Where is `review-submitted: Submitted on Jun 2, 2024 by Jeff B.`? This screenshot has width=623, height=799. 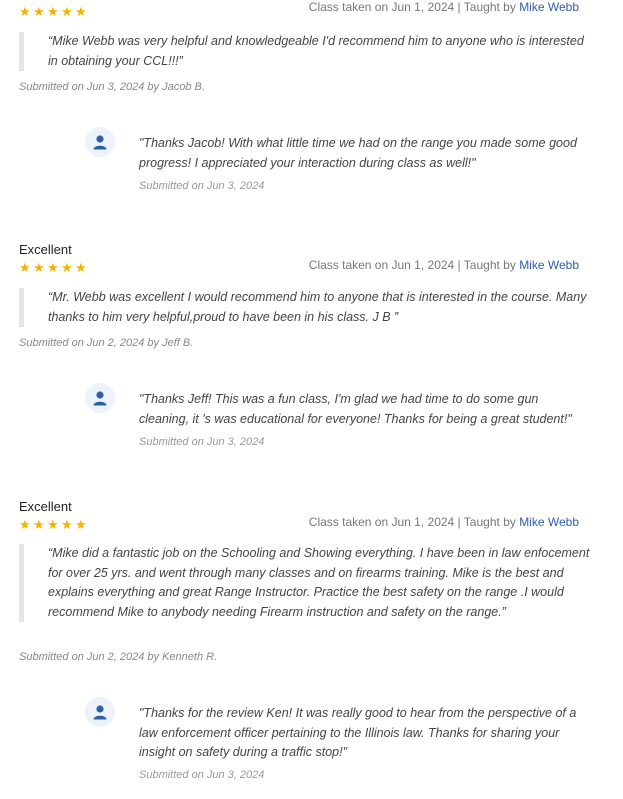 review-submitted: Submitted on Jun 2, 2024 by Jeff B. is located at coordinates (106, 343).